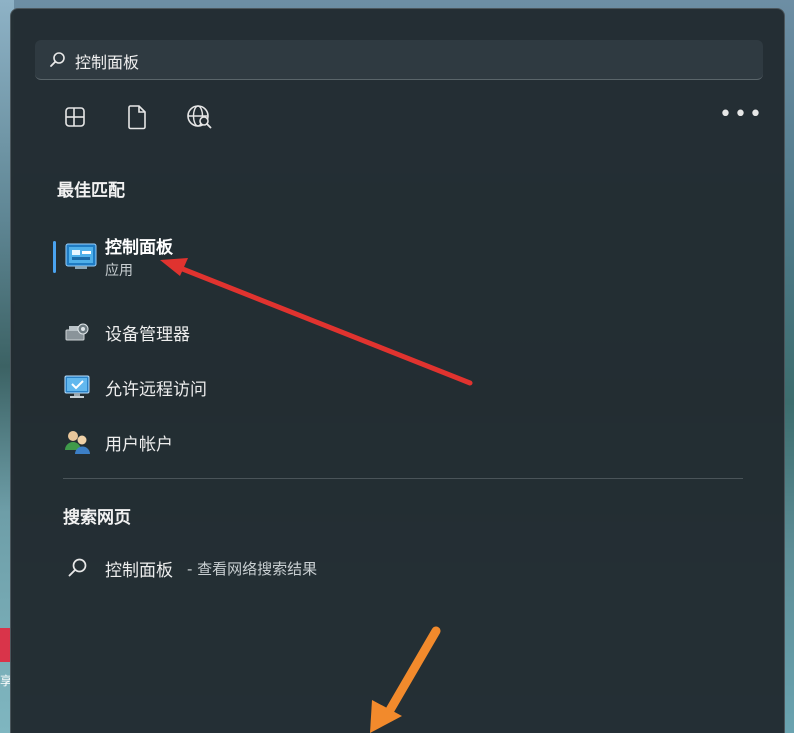 The height and width of the screenshot is (733, 794). What do you see at coordinates (156, 390) in the screenshot?
I see `result-label: 允许远程访问` at bounding box center [156, 390].